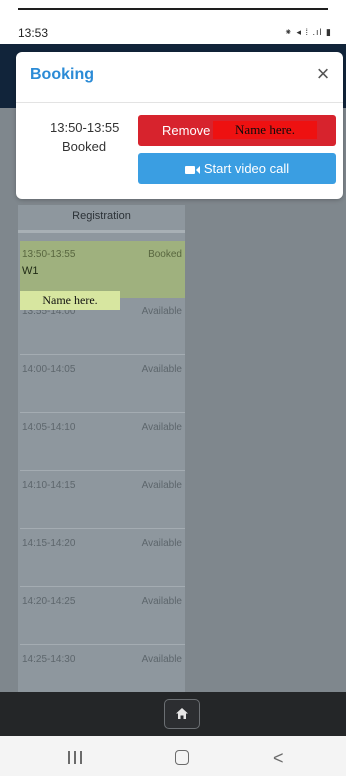 This screenshot has height=776, width=346. I want to click on booking-slot-status: Booked, so click(84, 146).